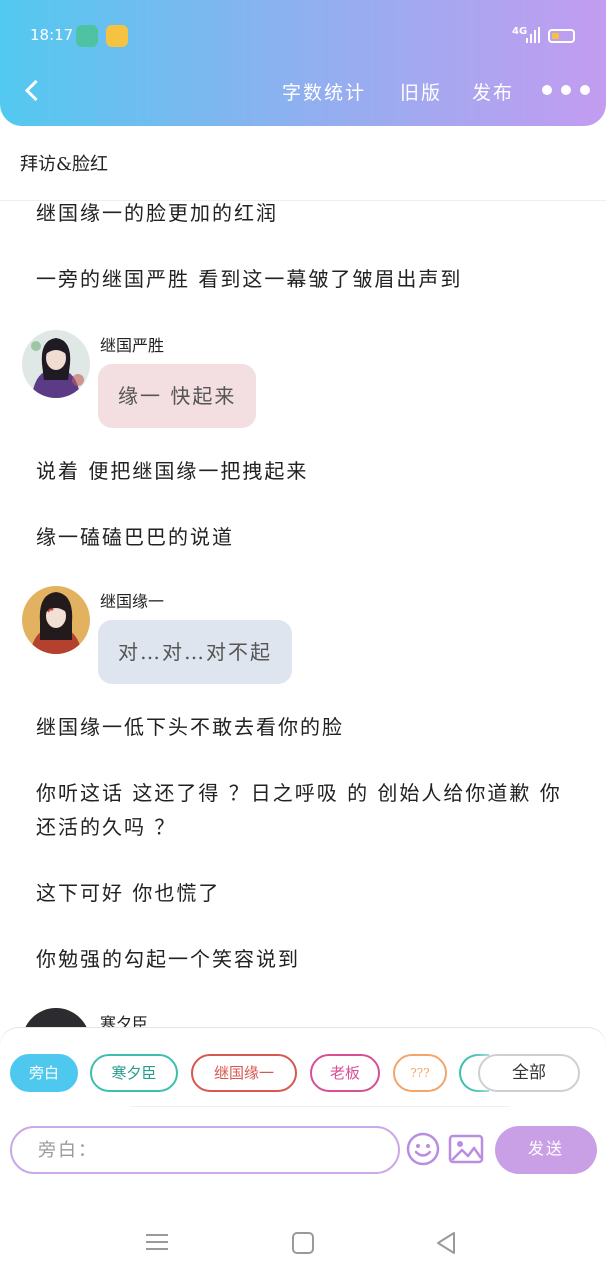 The height and width of the screenshot is (1280, 606). I want to click on avatar-jiguo-yansheng, so click(56, 364).